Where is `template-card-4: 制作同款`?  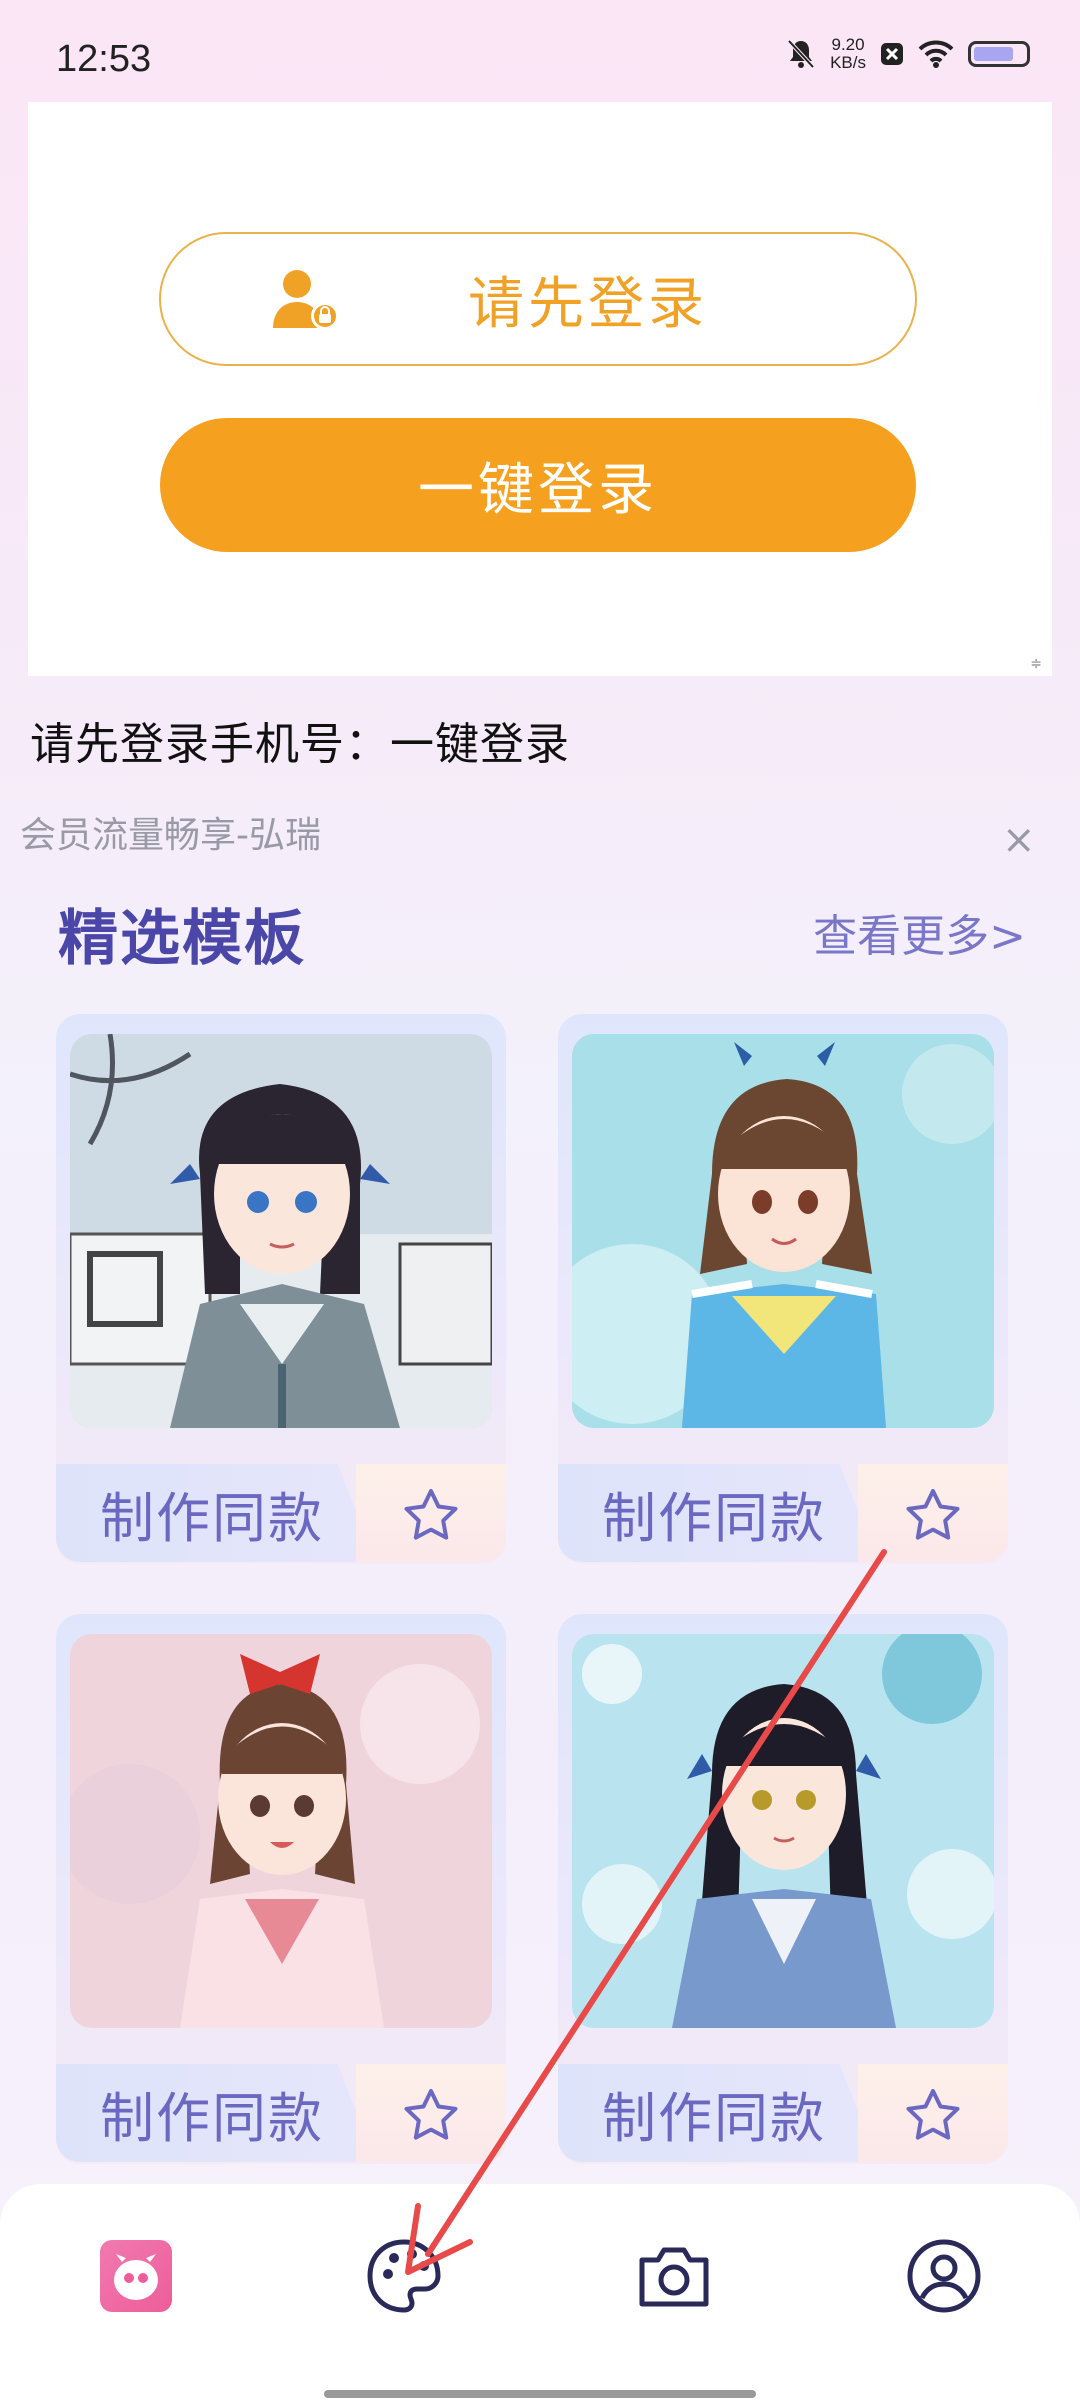 template-card-4: 制作同款 is located at coordinates (783, 1889).